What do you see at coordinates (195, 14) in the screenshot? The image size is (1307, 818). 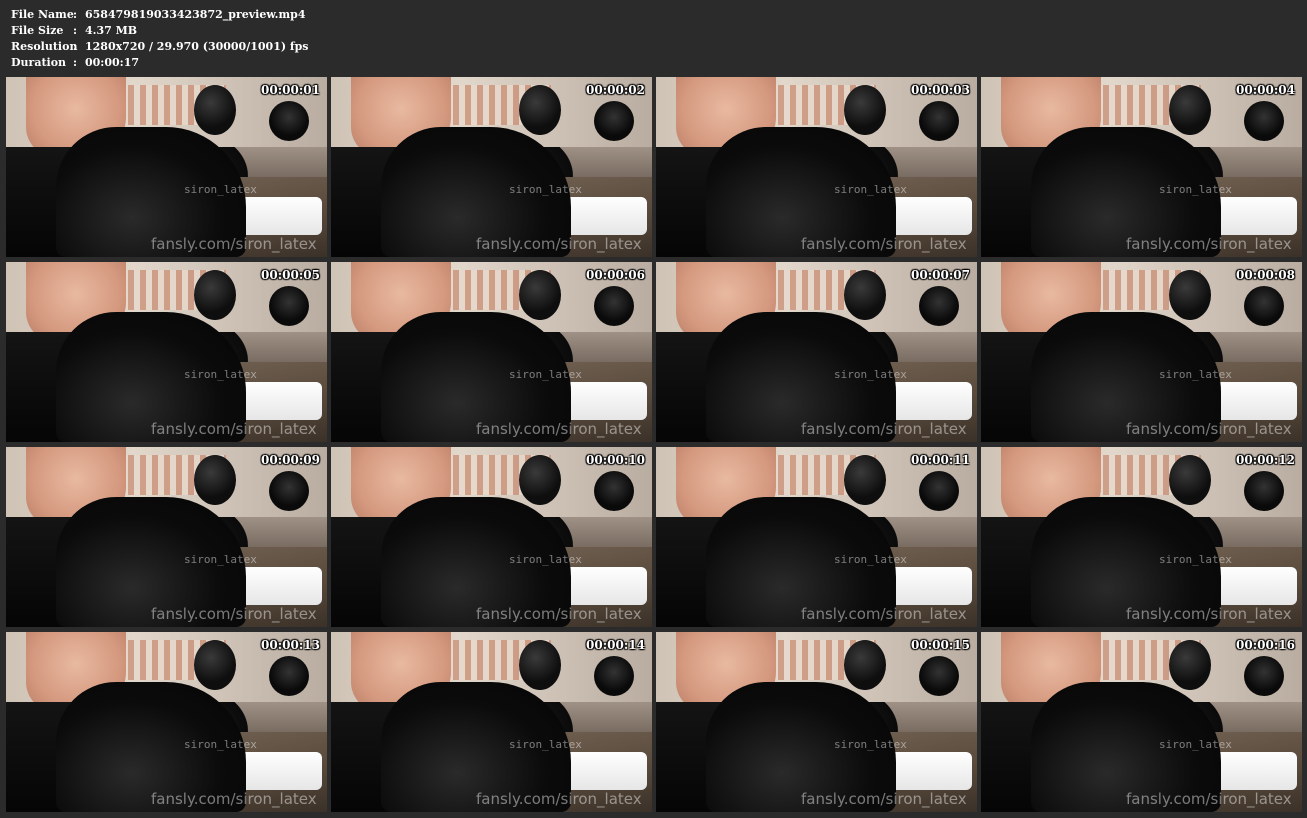 I see `file-name-value: 658479819033423872_preview.mp4` at bounding box center [195, 14].